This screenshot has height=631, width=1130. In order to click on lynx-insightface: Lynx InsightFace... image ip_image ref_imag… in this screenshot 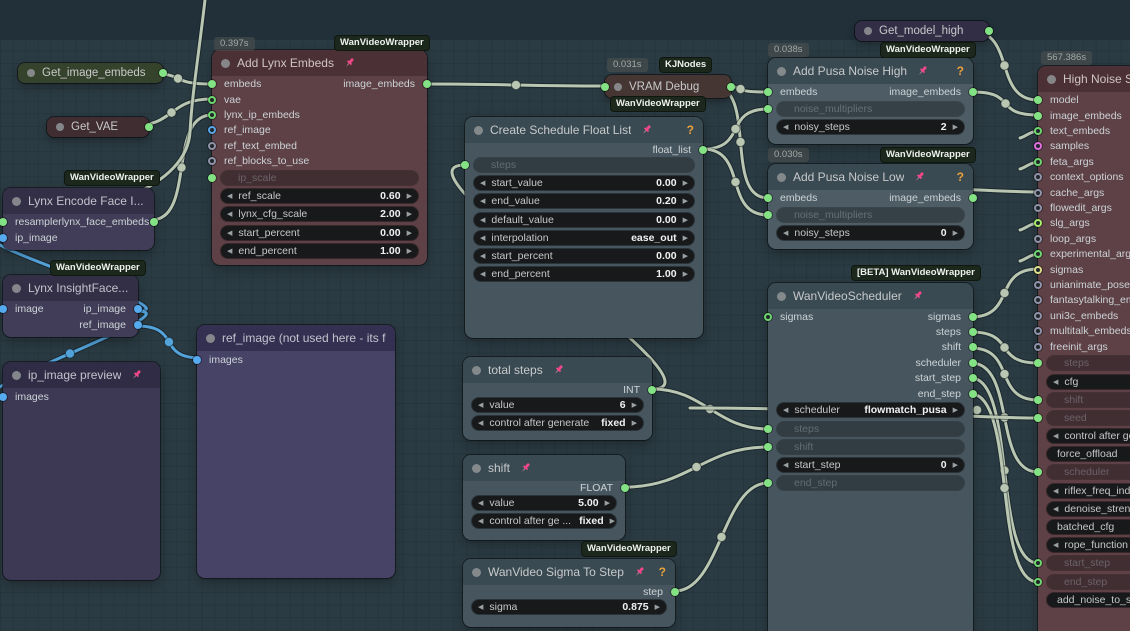, I will do `click(71, 306)`.